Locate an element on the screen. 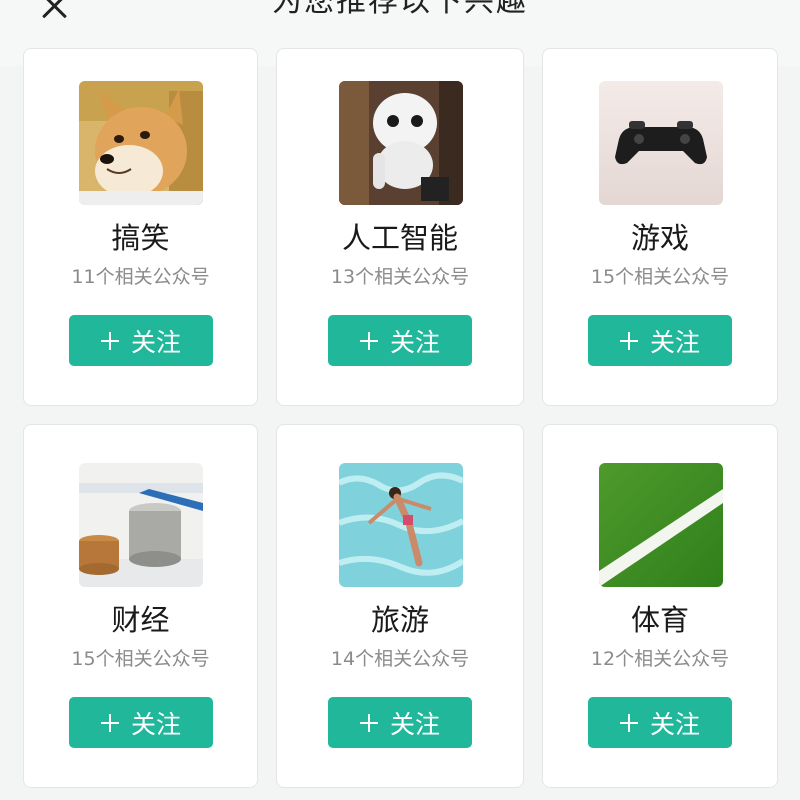  robot-image is located at coordinates (401, 143).